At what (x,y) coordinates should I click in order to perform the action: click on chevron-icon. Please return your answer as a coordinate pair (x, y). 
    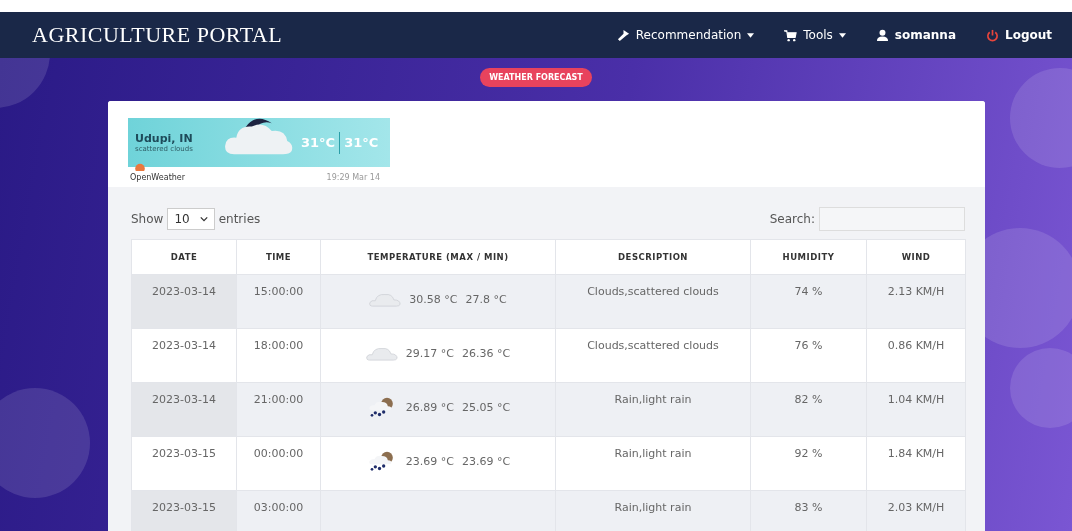
    Looking at the image, I should click on (203, 219).